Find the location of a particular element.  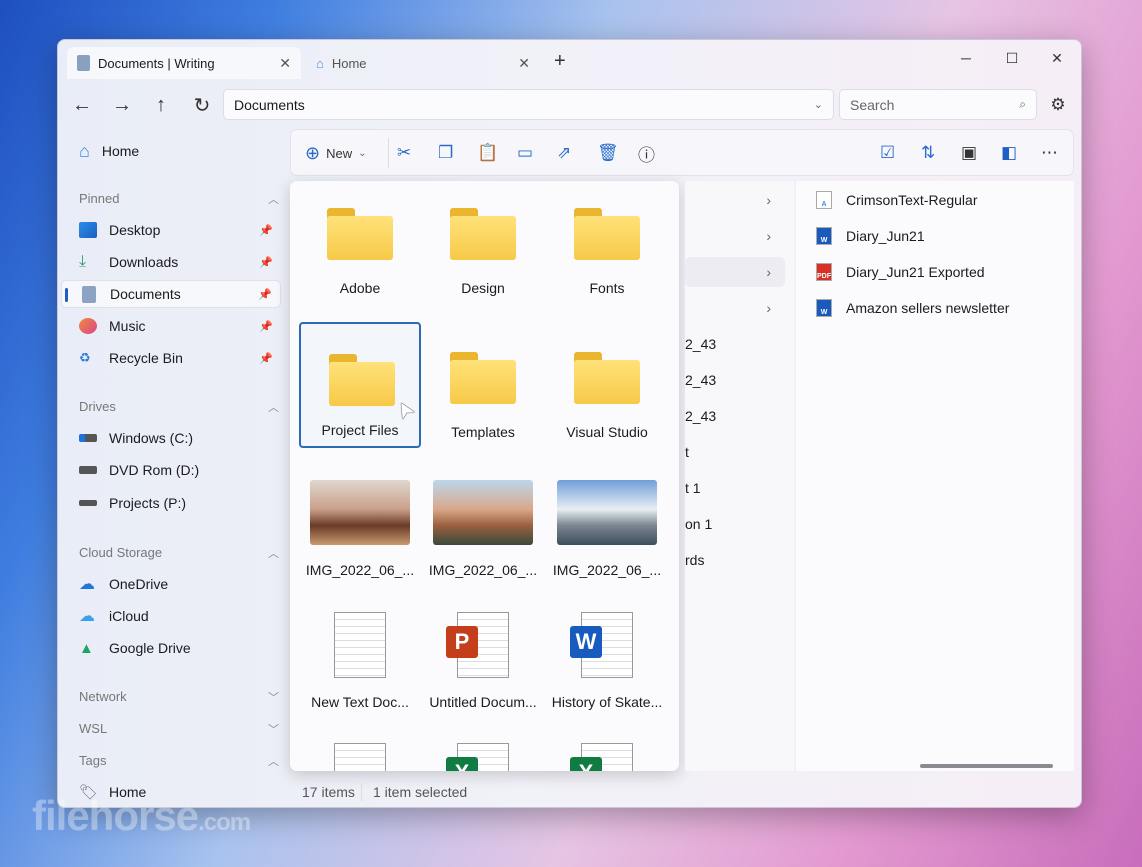

back-button: ← is located at coordinates (82, 105).